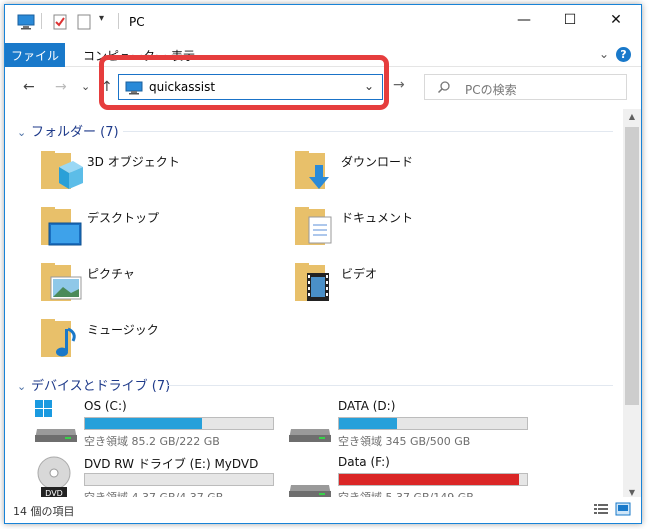 The height and width of the screenshot is (529, 649). What do you see at coordinates (61, 339) in the screenshot?
I see `music-folder-icon` at bounding box center [61, 339].